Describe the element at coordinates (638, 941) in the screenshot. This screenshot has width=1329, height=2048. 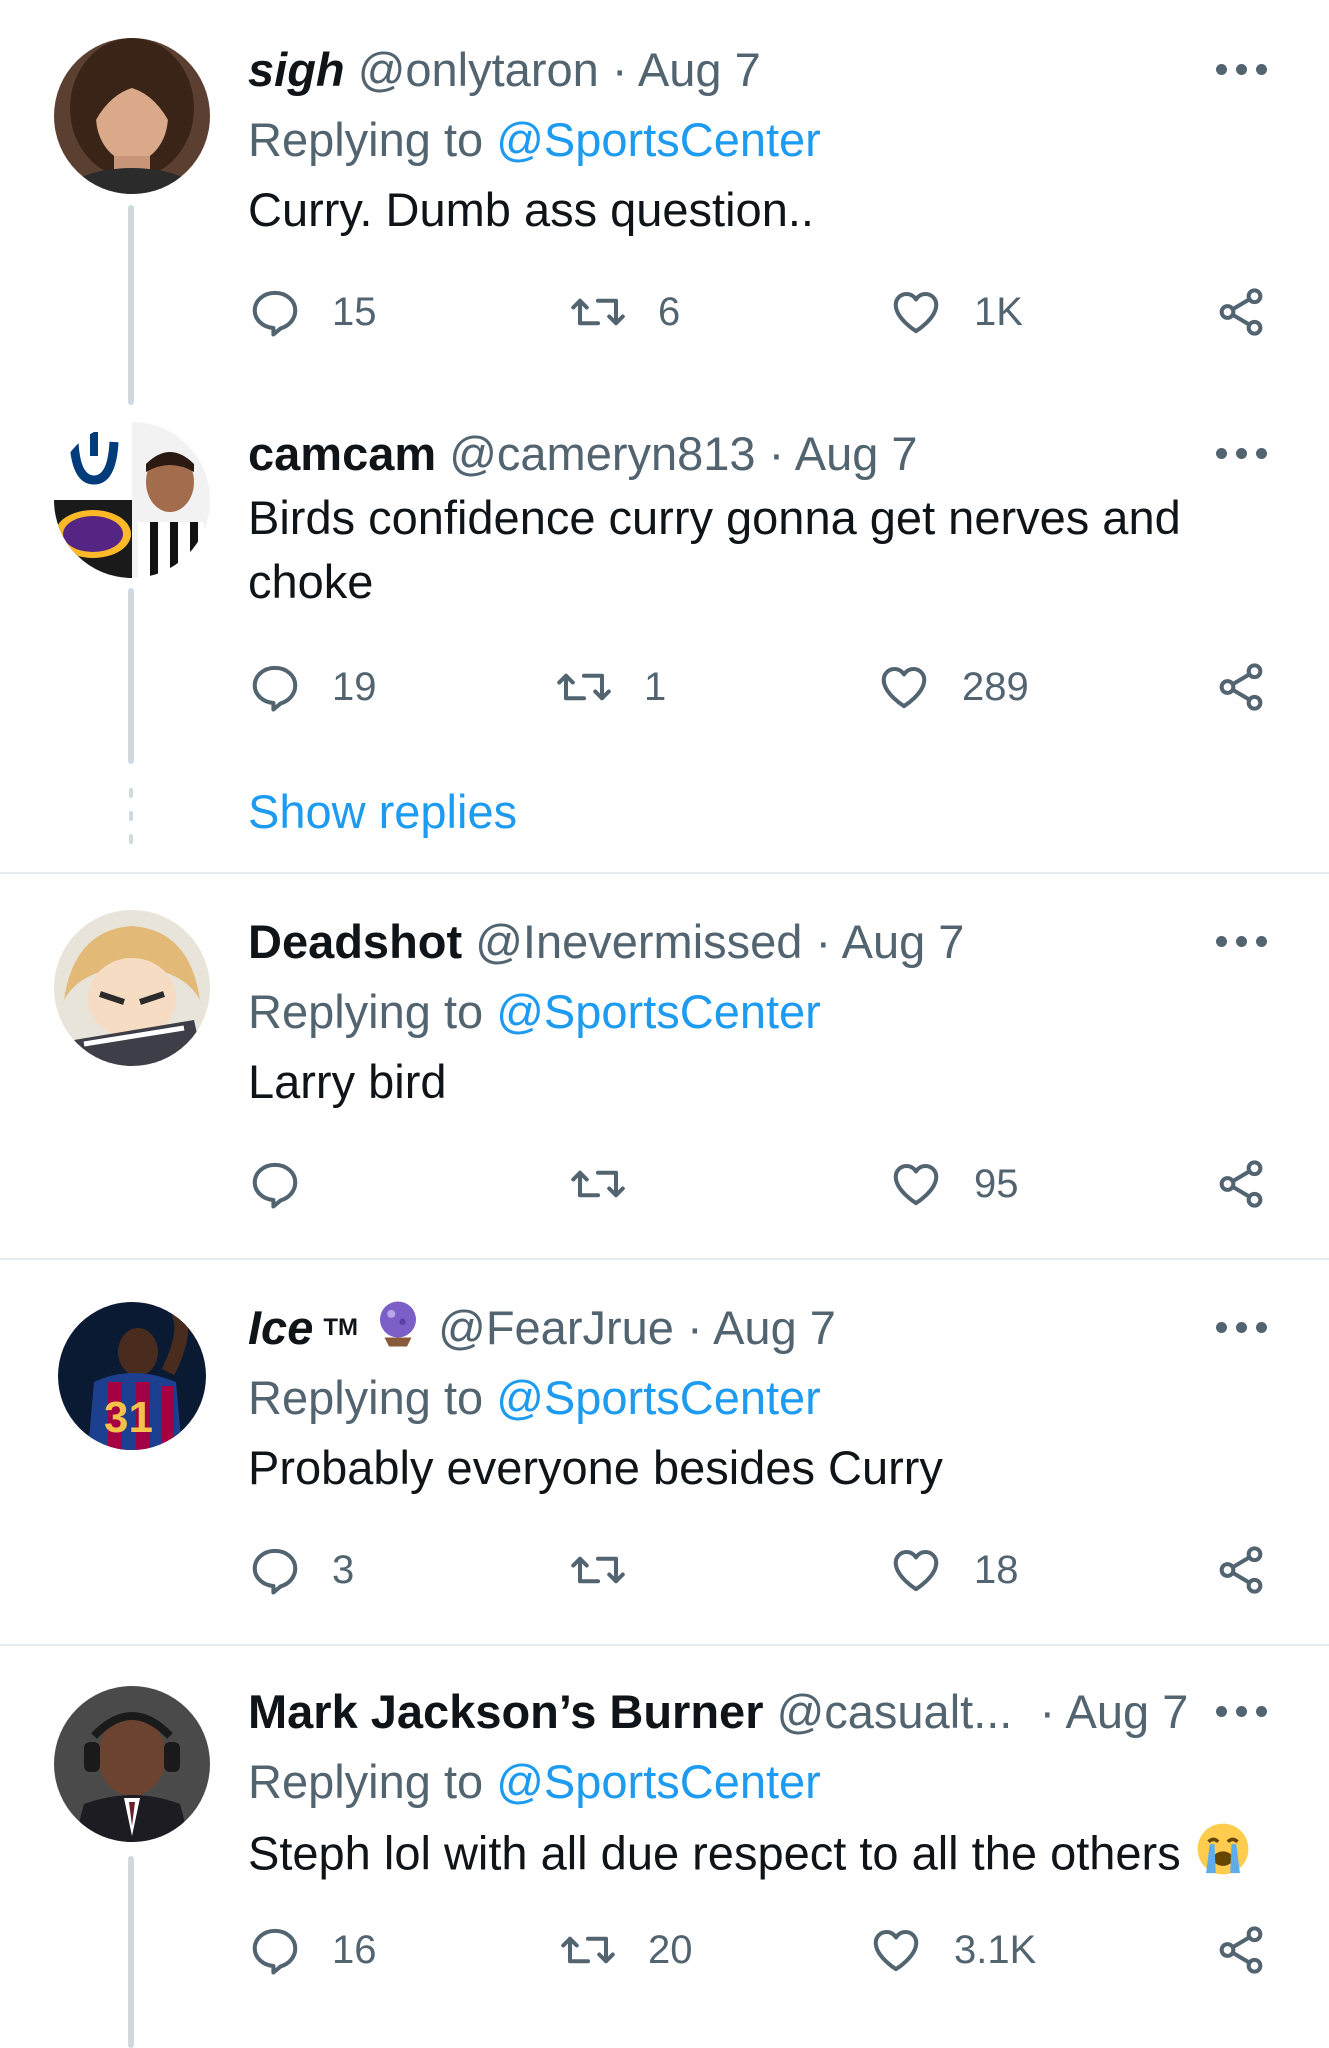
I see `handle: @Inevermissed` at that location.